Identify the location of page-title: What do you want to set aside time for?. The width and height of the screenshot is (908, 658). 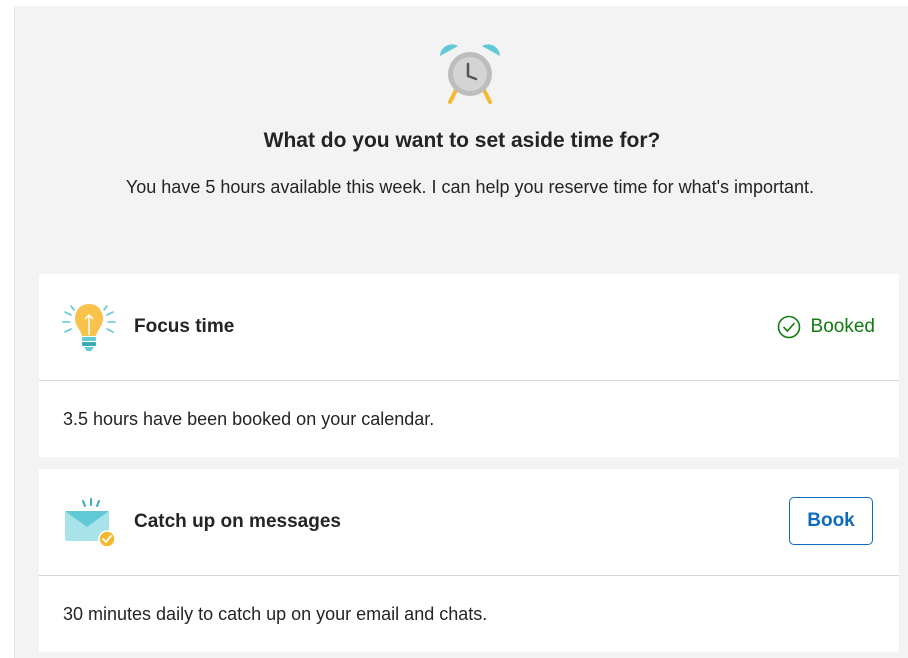
(462, 140).